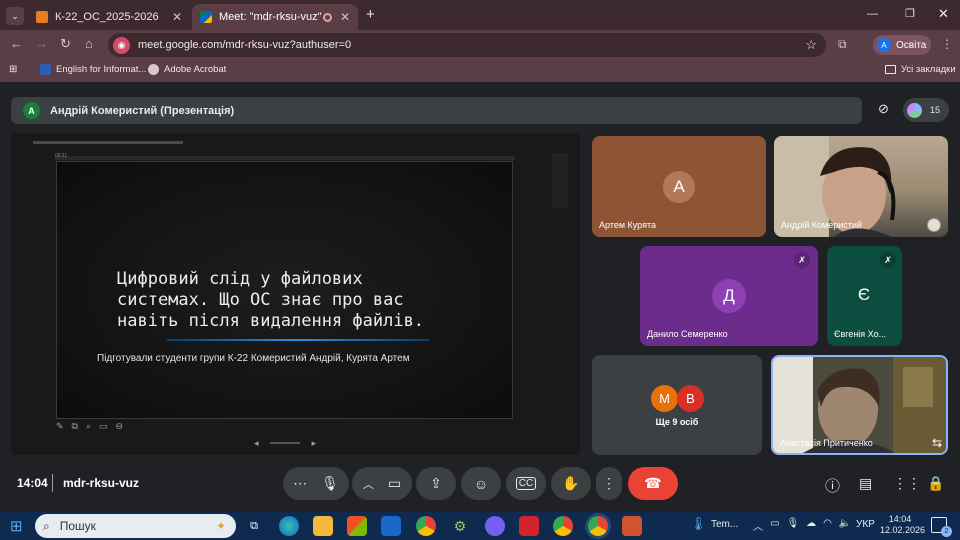  What do you see at coordinates (357, 526) in the screenshot?
I see `store-icon` at bounding box center [357, 526].